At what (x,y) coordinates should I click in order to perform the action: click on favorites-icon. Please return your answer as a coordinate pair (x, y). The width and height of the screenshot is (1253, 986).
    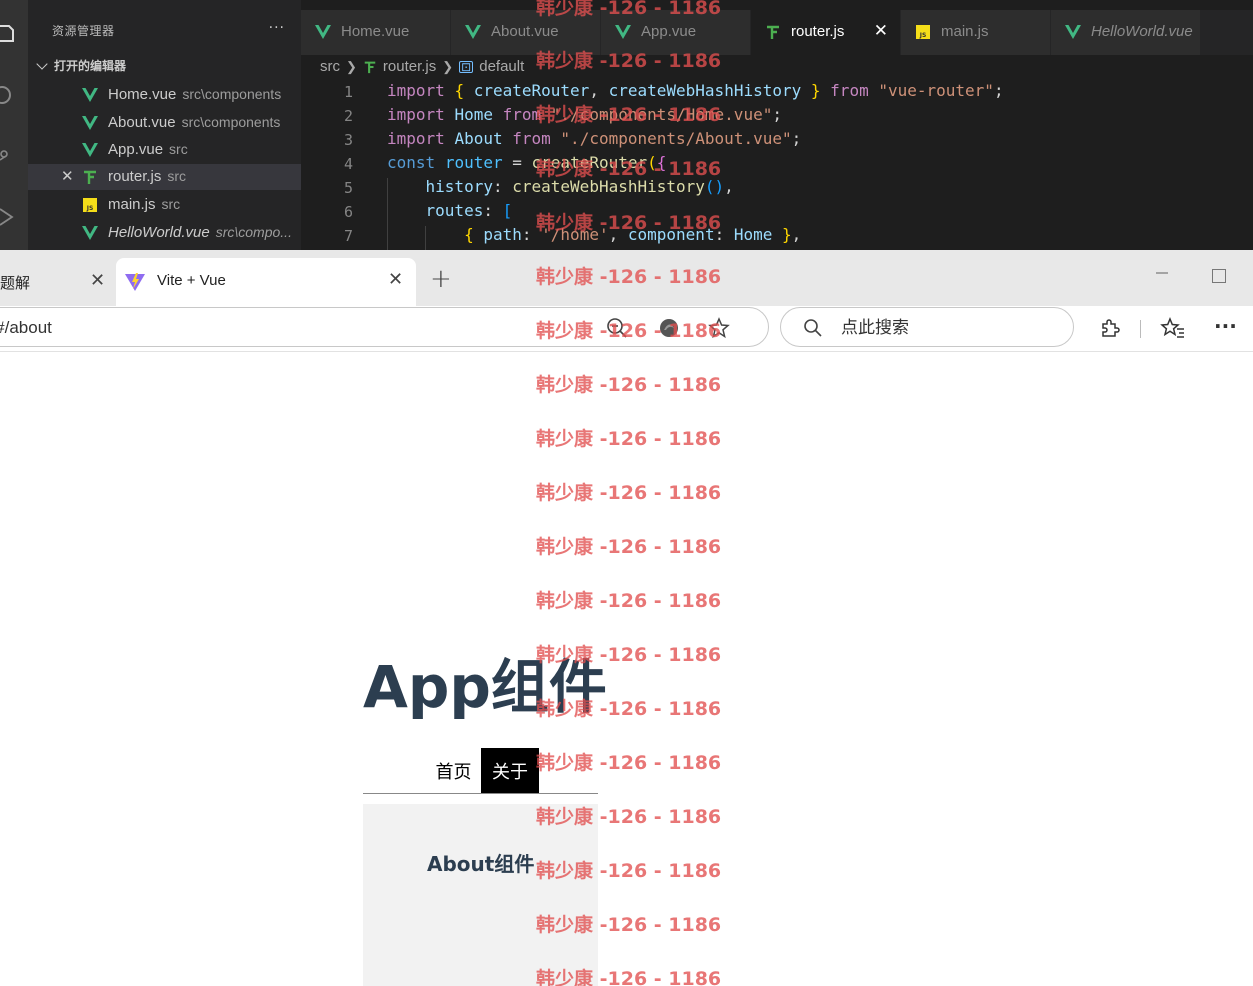
    Looking at the image, I should click on (1173, 328).